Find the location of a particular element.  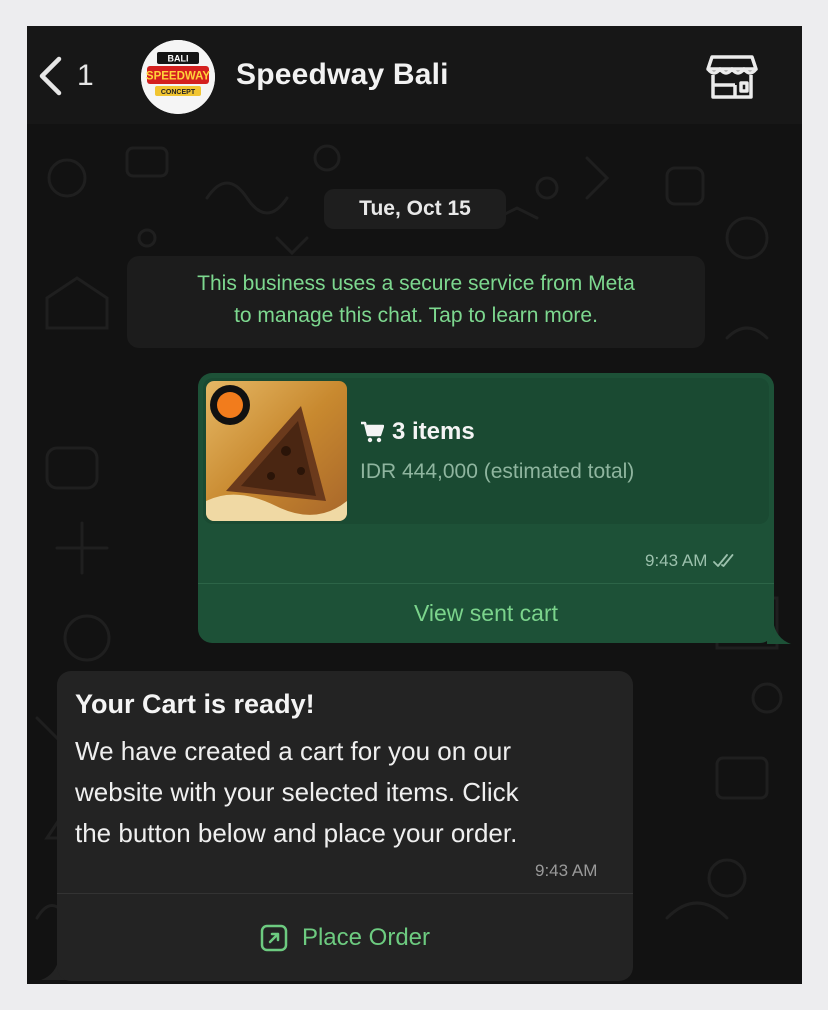

notice-line-2: to manage this chat. Tap to learn more. is located at coordinates (416, 315).